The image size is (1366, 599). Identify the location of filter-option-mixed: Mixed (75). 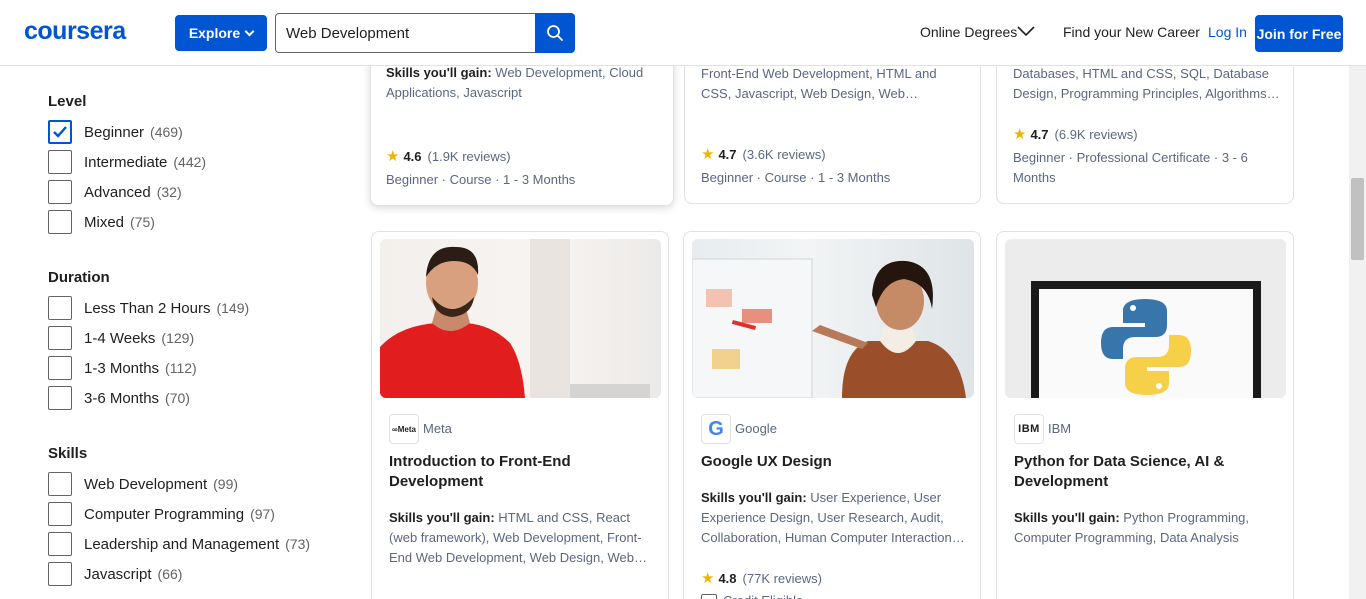
(101, 222).